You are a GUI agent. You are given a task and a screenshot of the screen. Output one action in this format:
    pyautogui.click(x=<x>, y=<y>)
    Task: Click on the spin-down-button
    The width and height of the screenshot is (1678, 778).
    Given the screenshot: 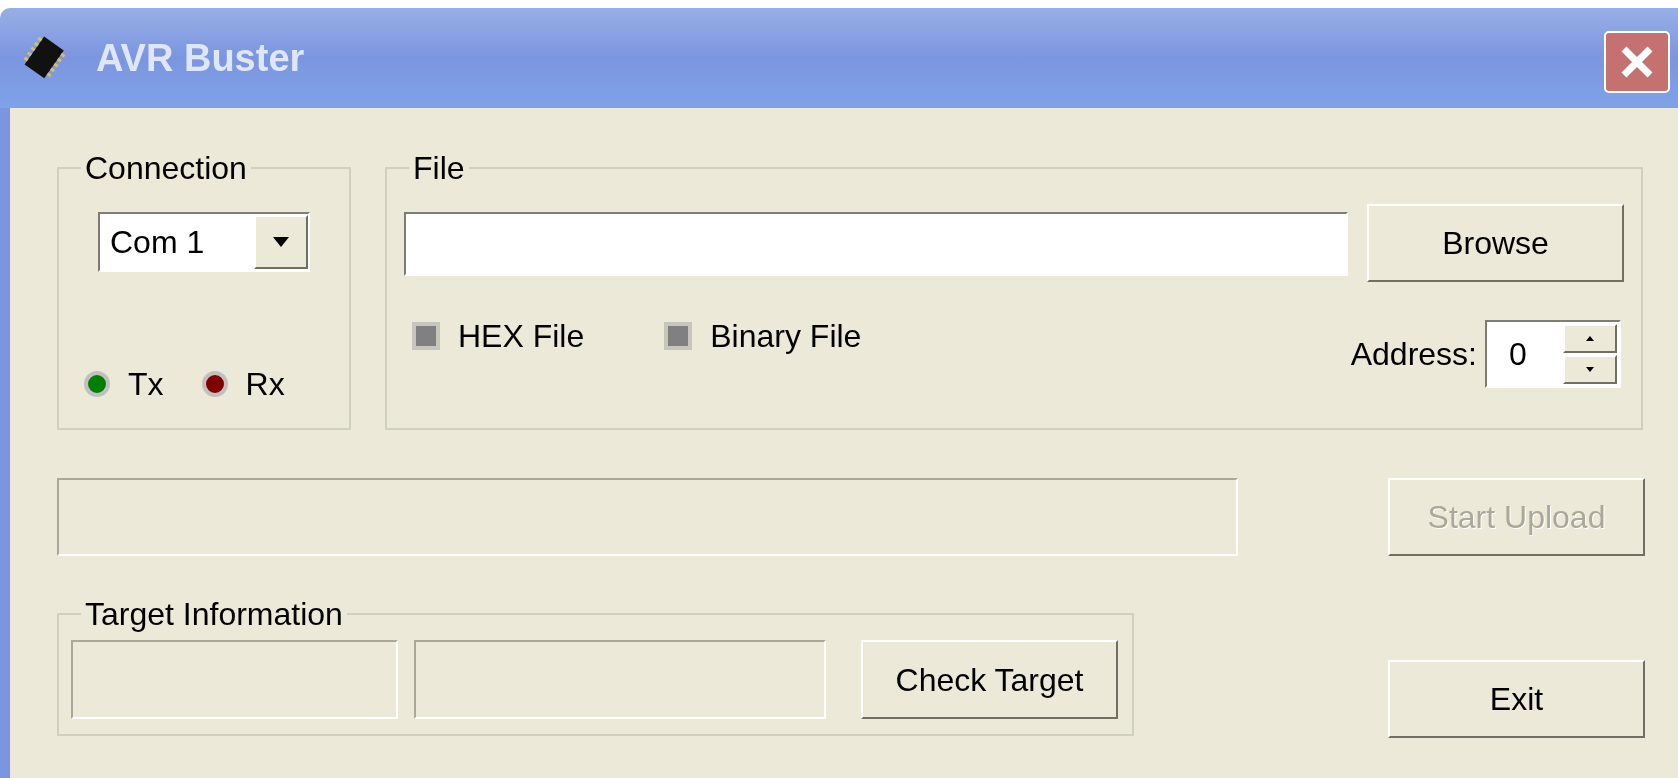 What is the action you would take?
    pyautogui.click(x=1590, y=369)
    